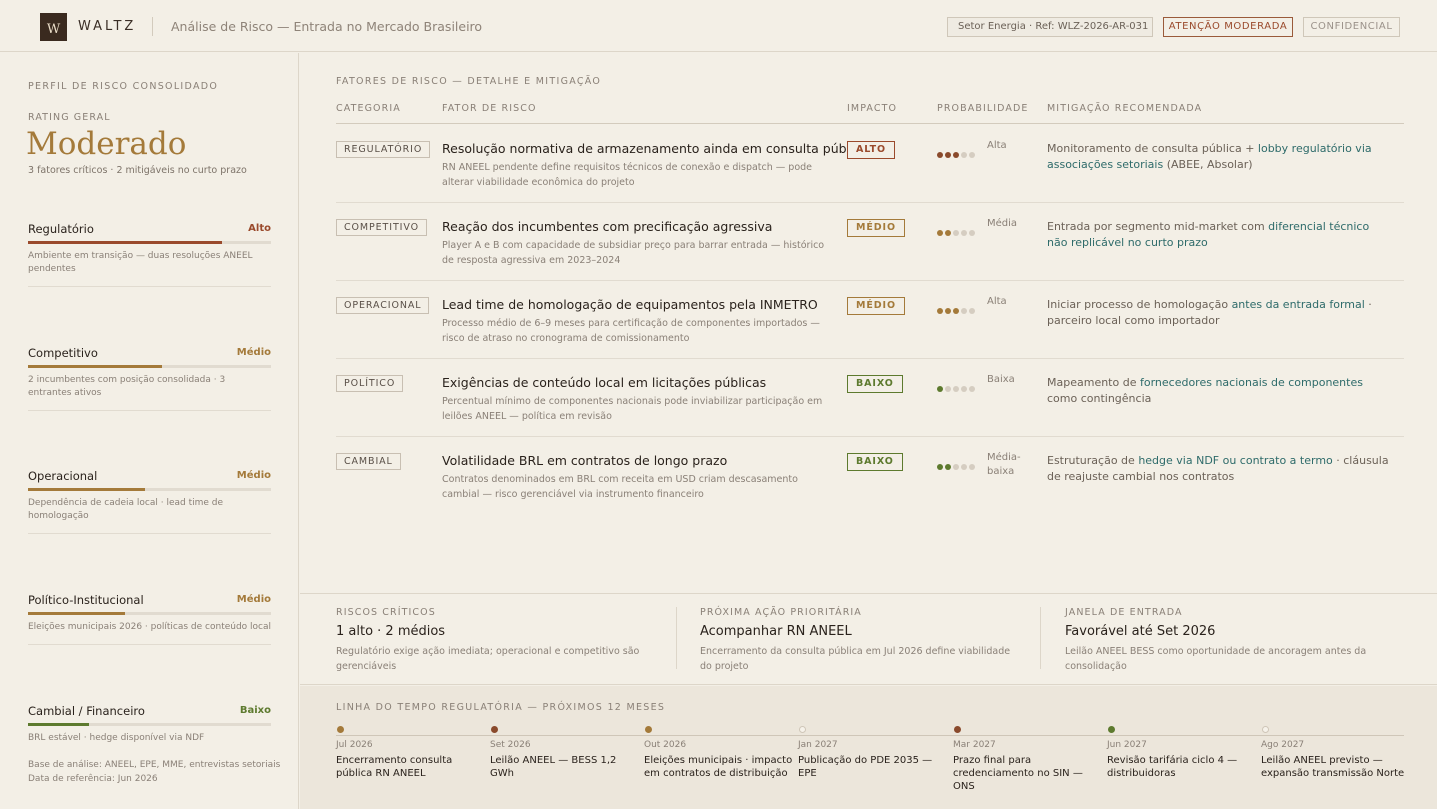  What do you see at coordinates (106, 144) in the screenshot?
I see `overall-rating: Moderado` at bounding box center [106, 144].